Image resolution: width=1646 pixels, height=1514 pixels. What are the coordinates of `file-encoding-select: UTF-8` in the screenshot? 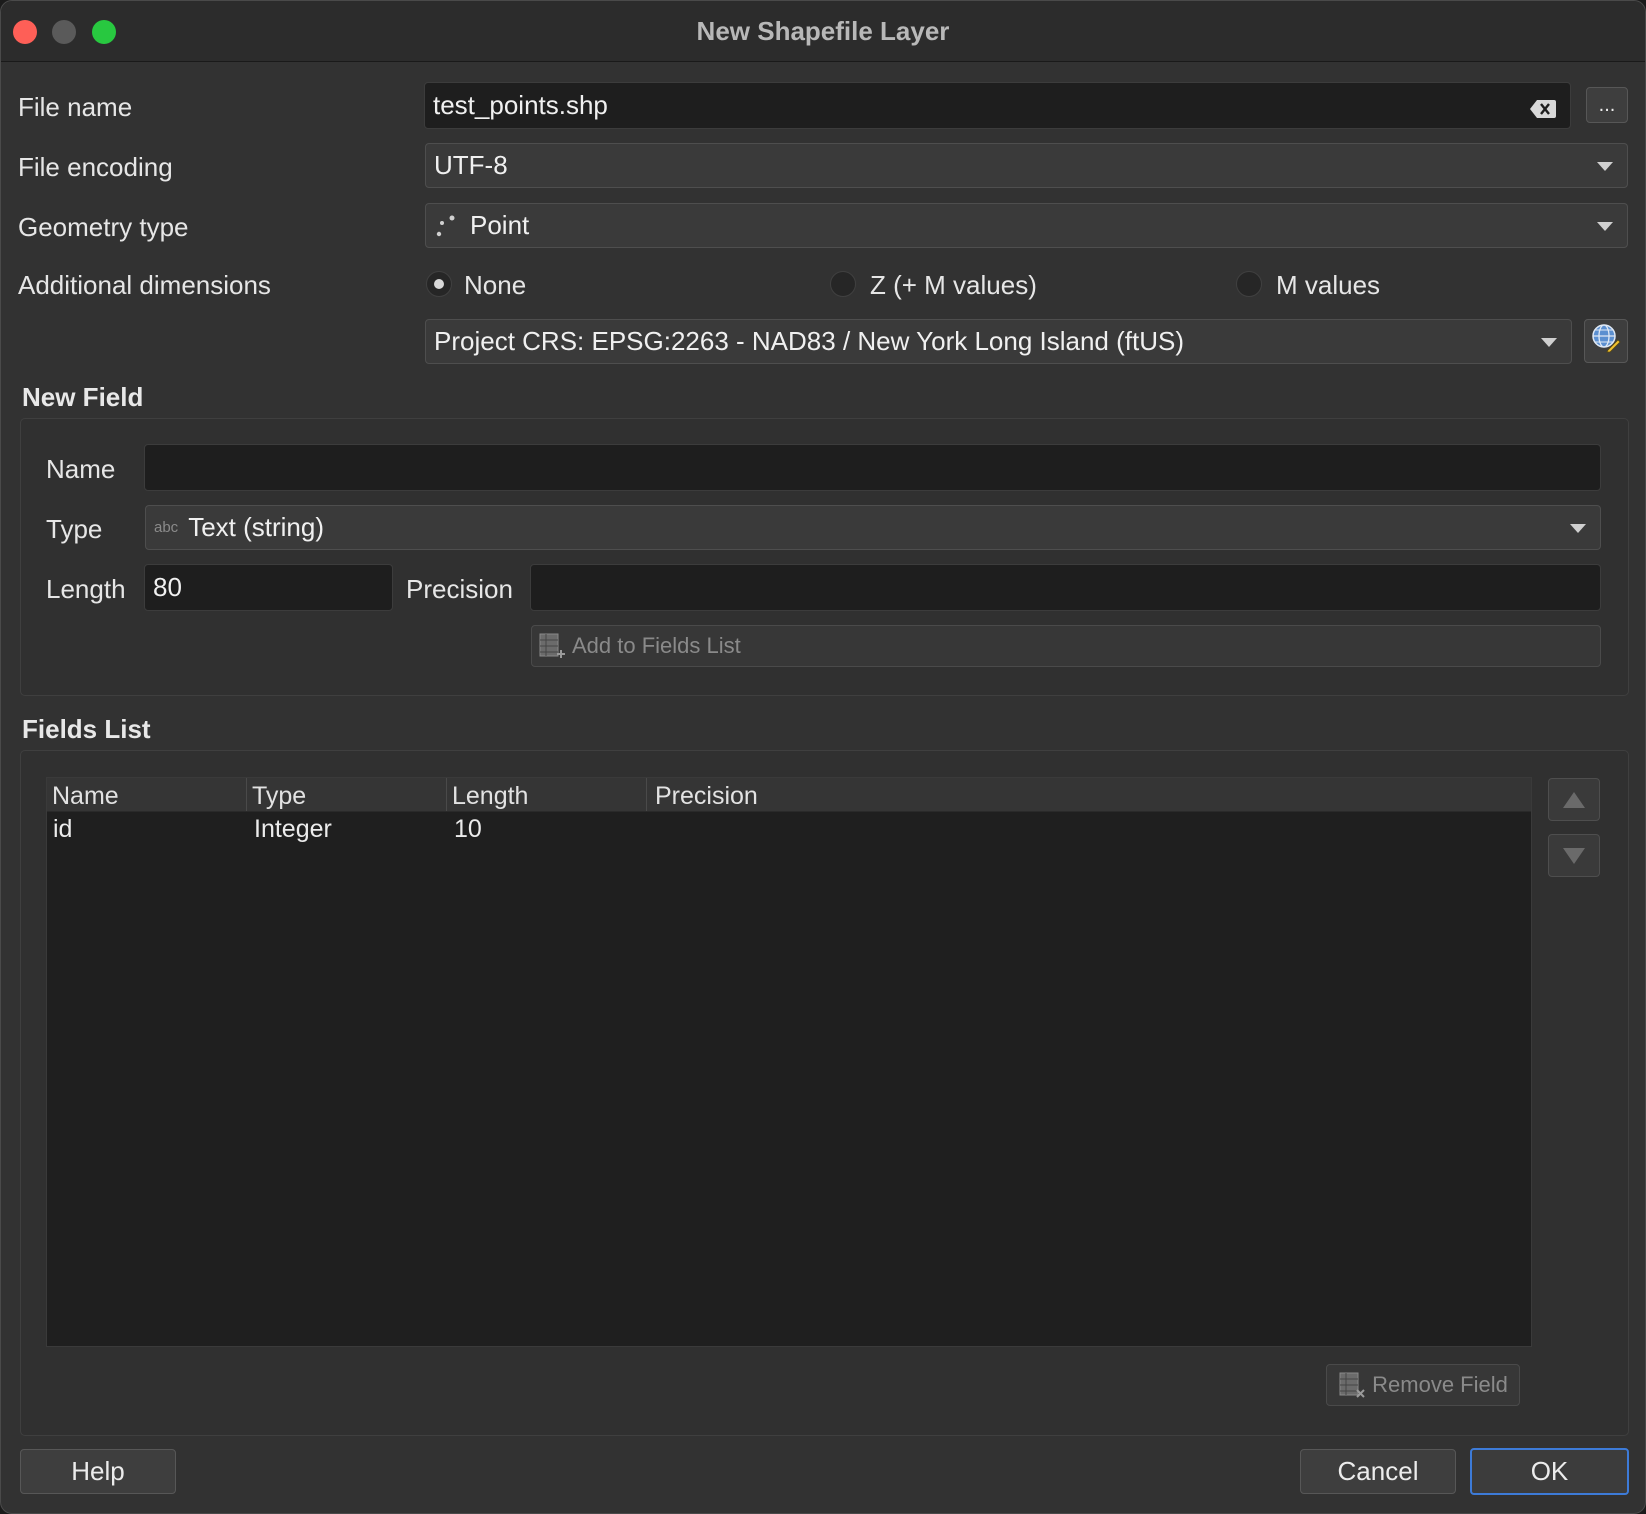 It's located at (1026, 165).